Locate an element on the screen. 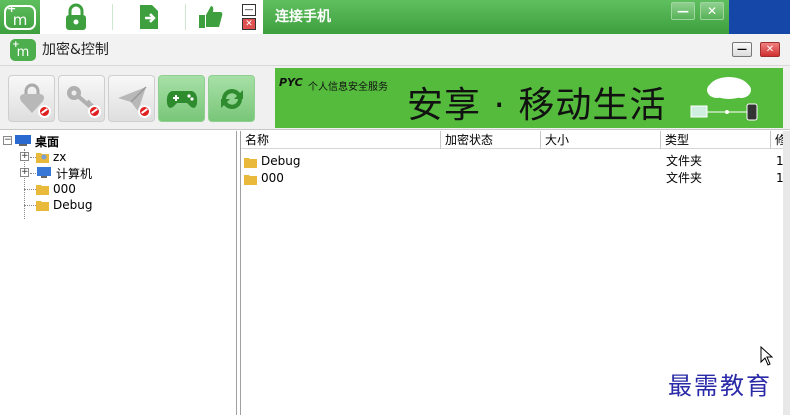  mini-minimize-icon: — is located at coordinates (249, 10).